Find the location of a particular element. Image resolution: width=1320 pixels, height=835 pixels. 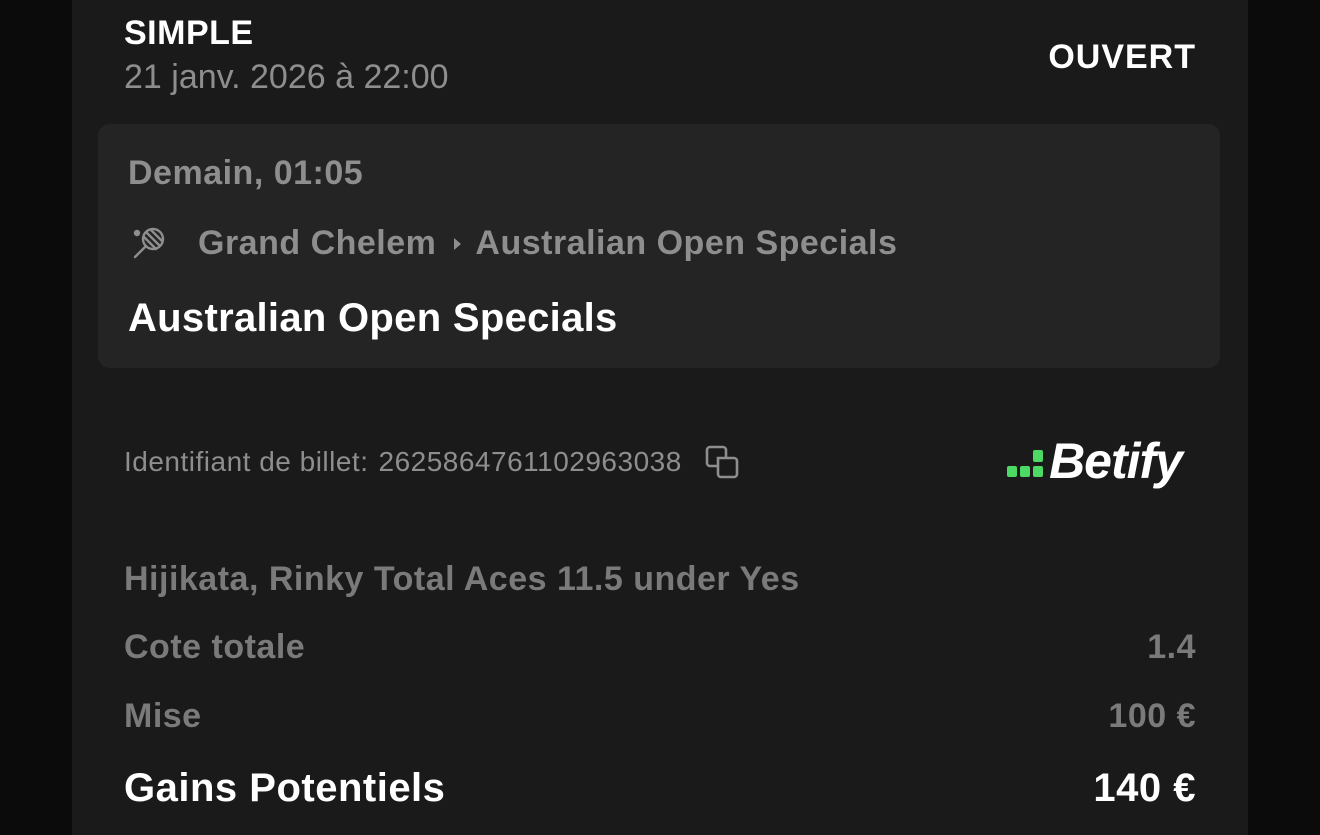

event-time: Demain, 01:05 is located at coordinates (246, 173).